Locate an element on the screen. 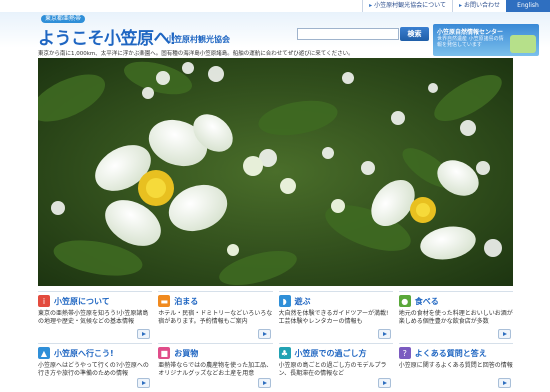 Image resolution: width=550 pixels, height=392 pixels. banner-title: 小笠原自然情報センター is located at coordinates (470, 32).